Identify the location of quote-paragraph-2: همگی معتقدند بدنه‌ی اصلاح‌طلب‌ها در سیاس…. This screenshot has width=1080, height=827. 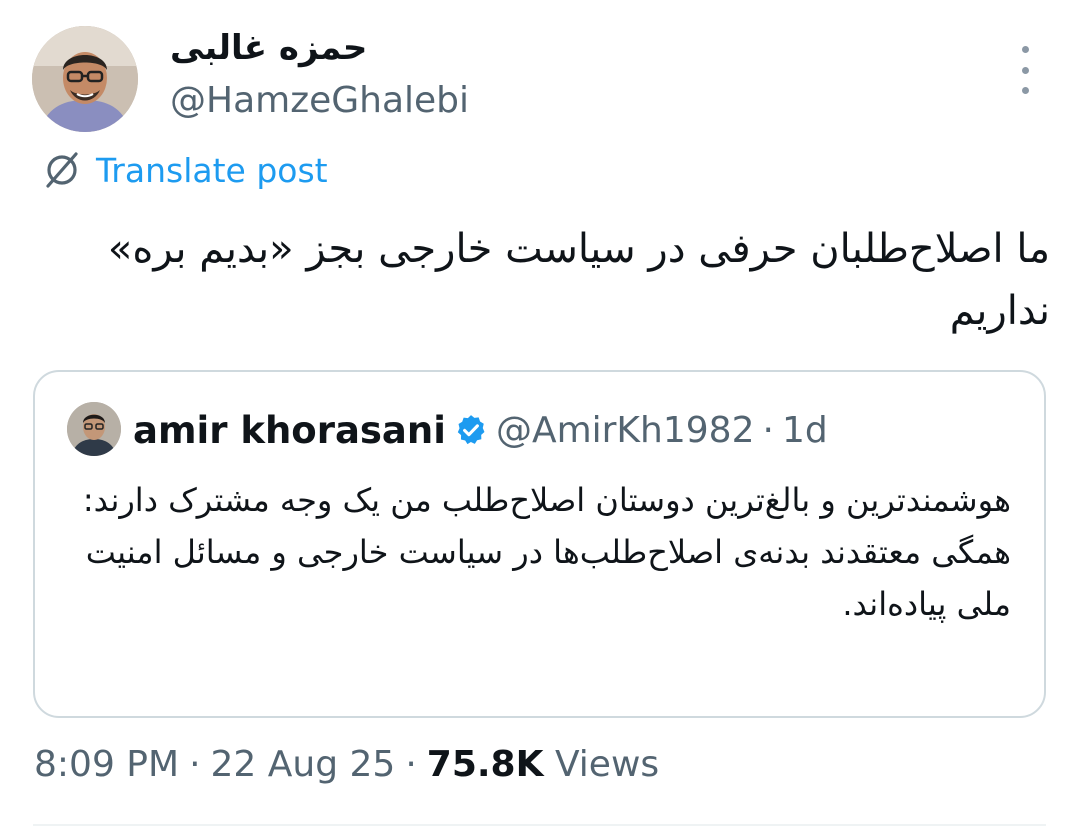
(543, 578).